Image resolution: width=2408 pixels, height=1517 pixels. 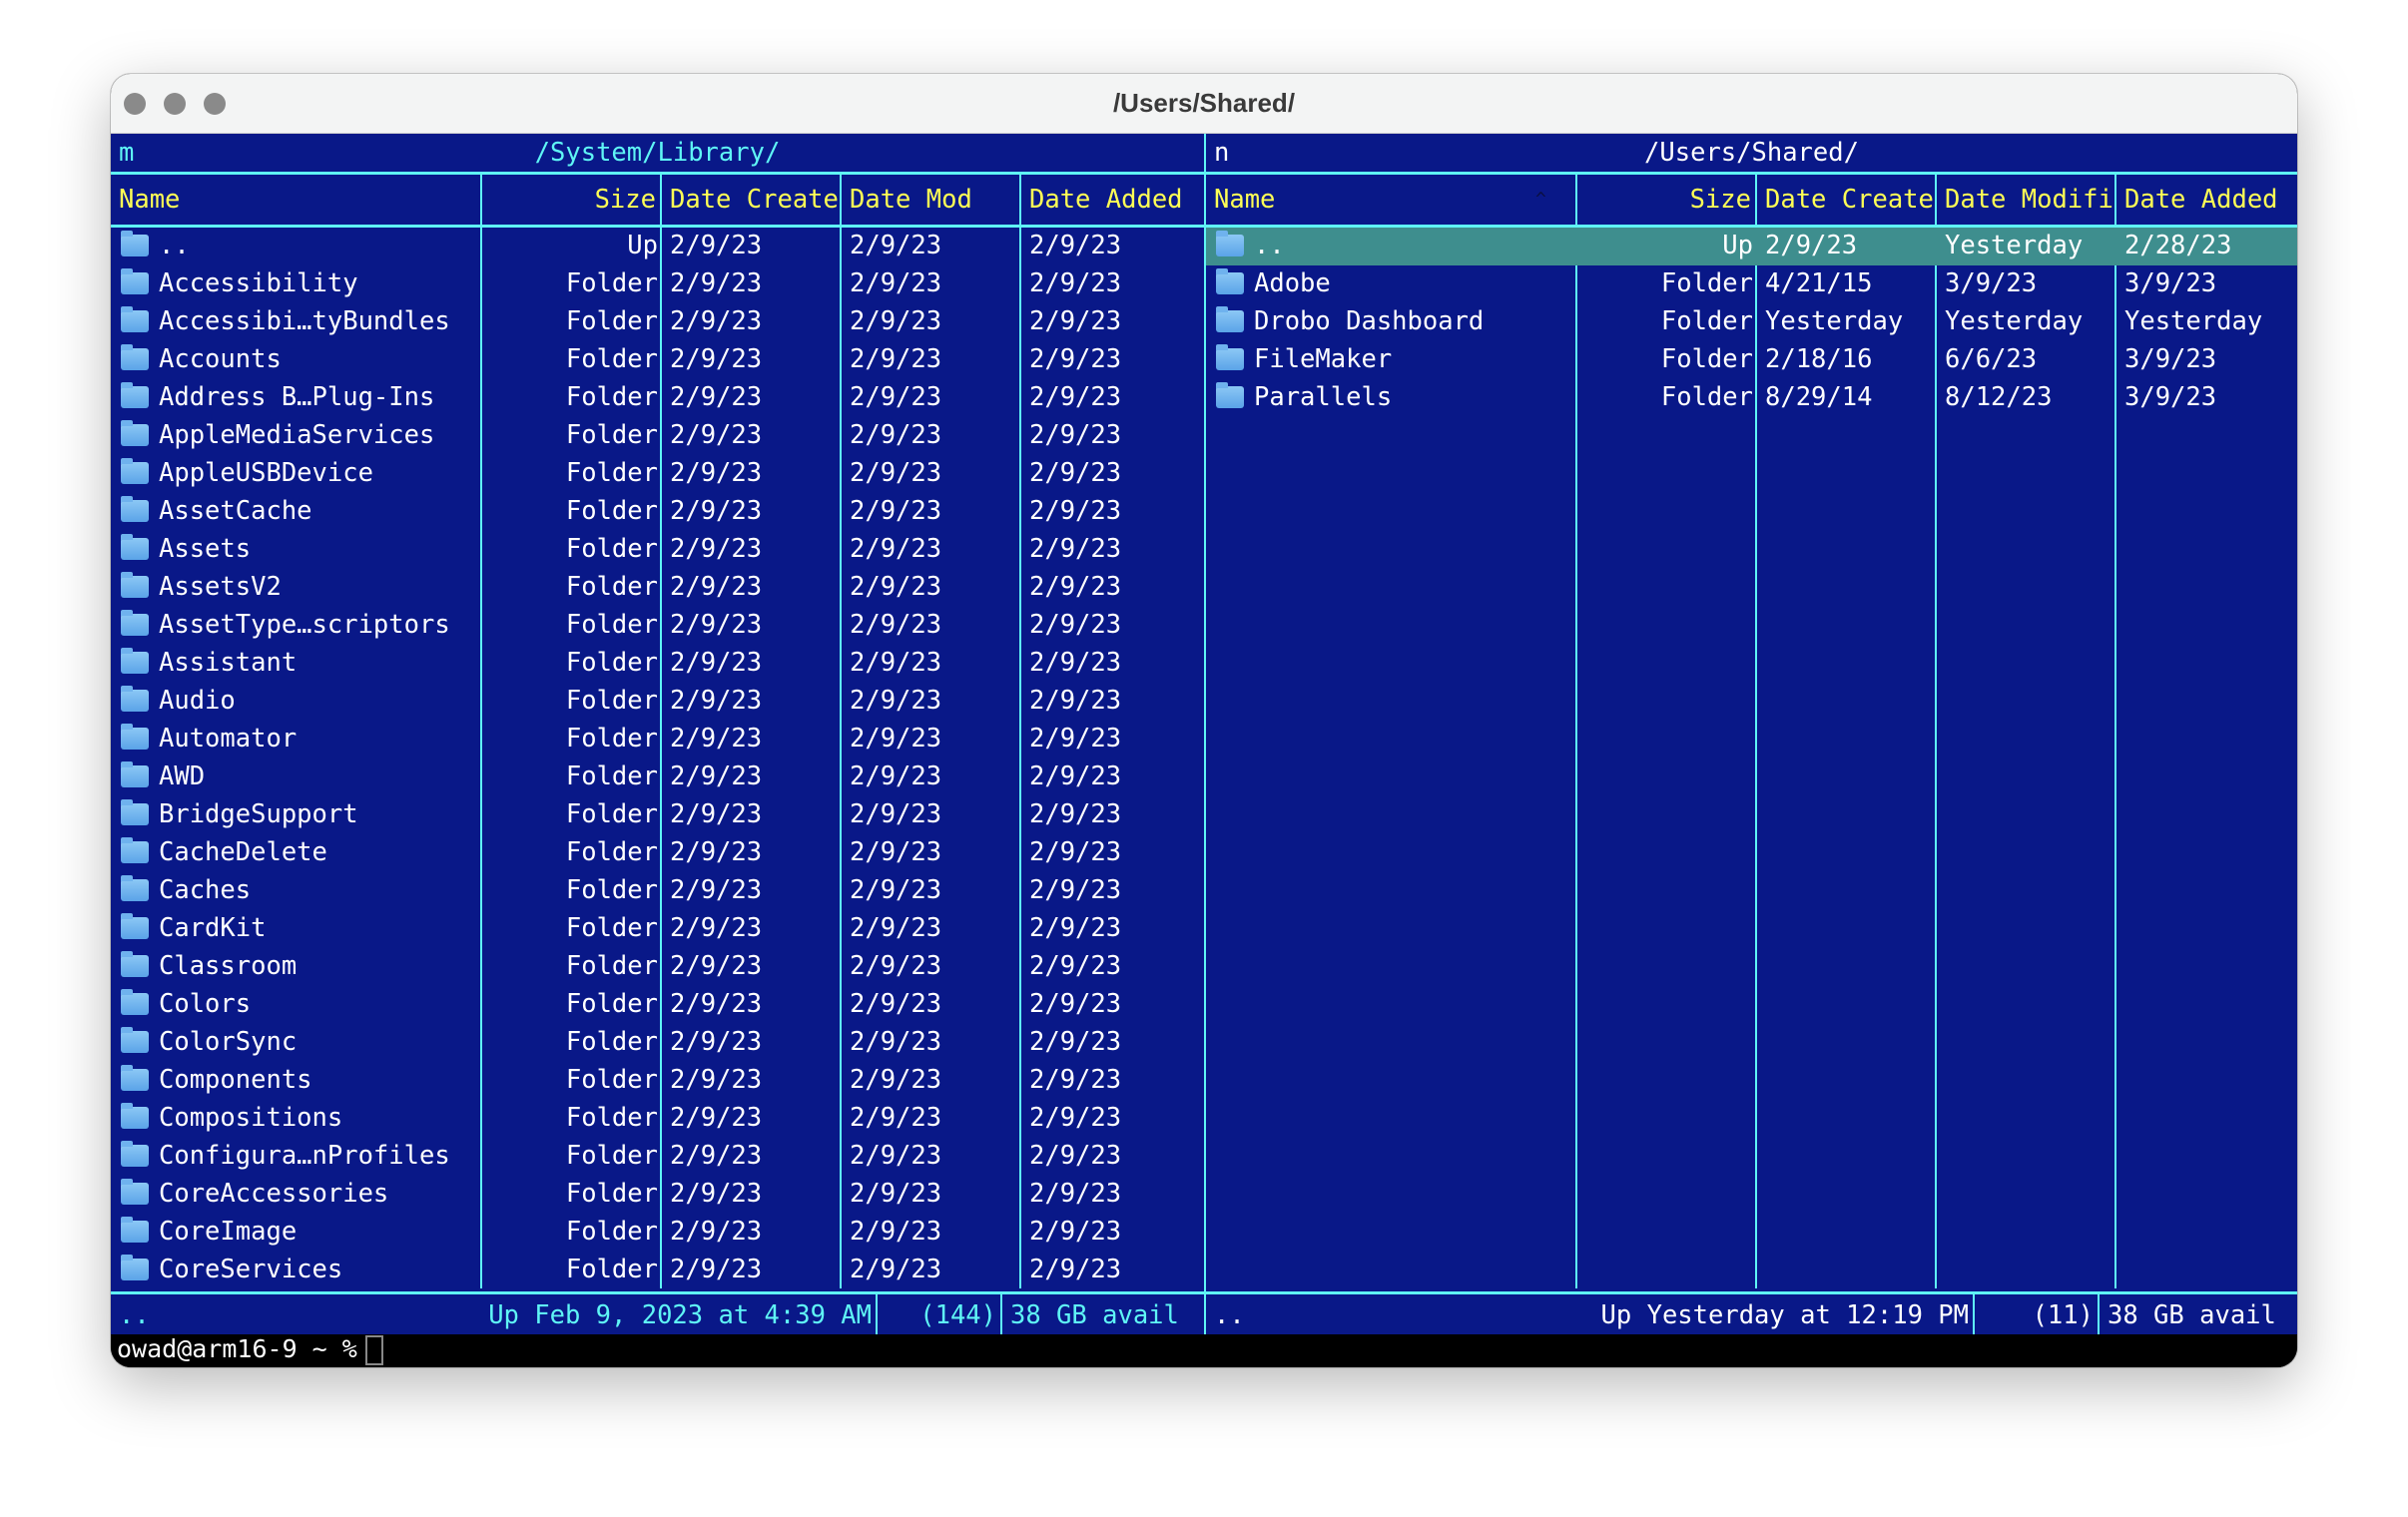 I want to click on file-row: BridgeSupport Folder 2/9/23 2/9/23 2/9/23, so click(x=657, y=815).